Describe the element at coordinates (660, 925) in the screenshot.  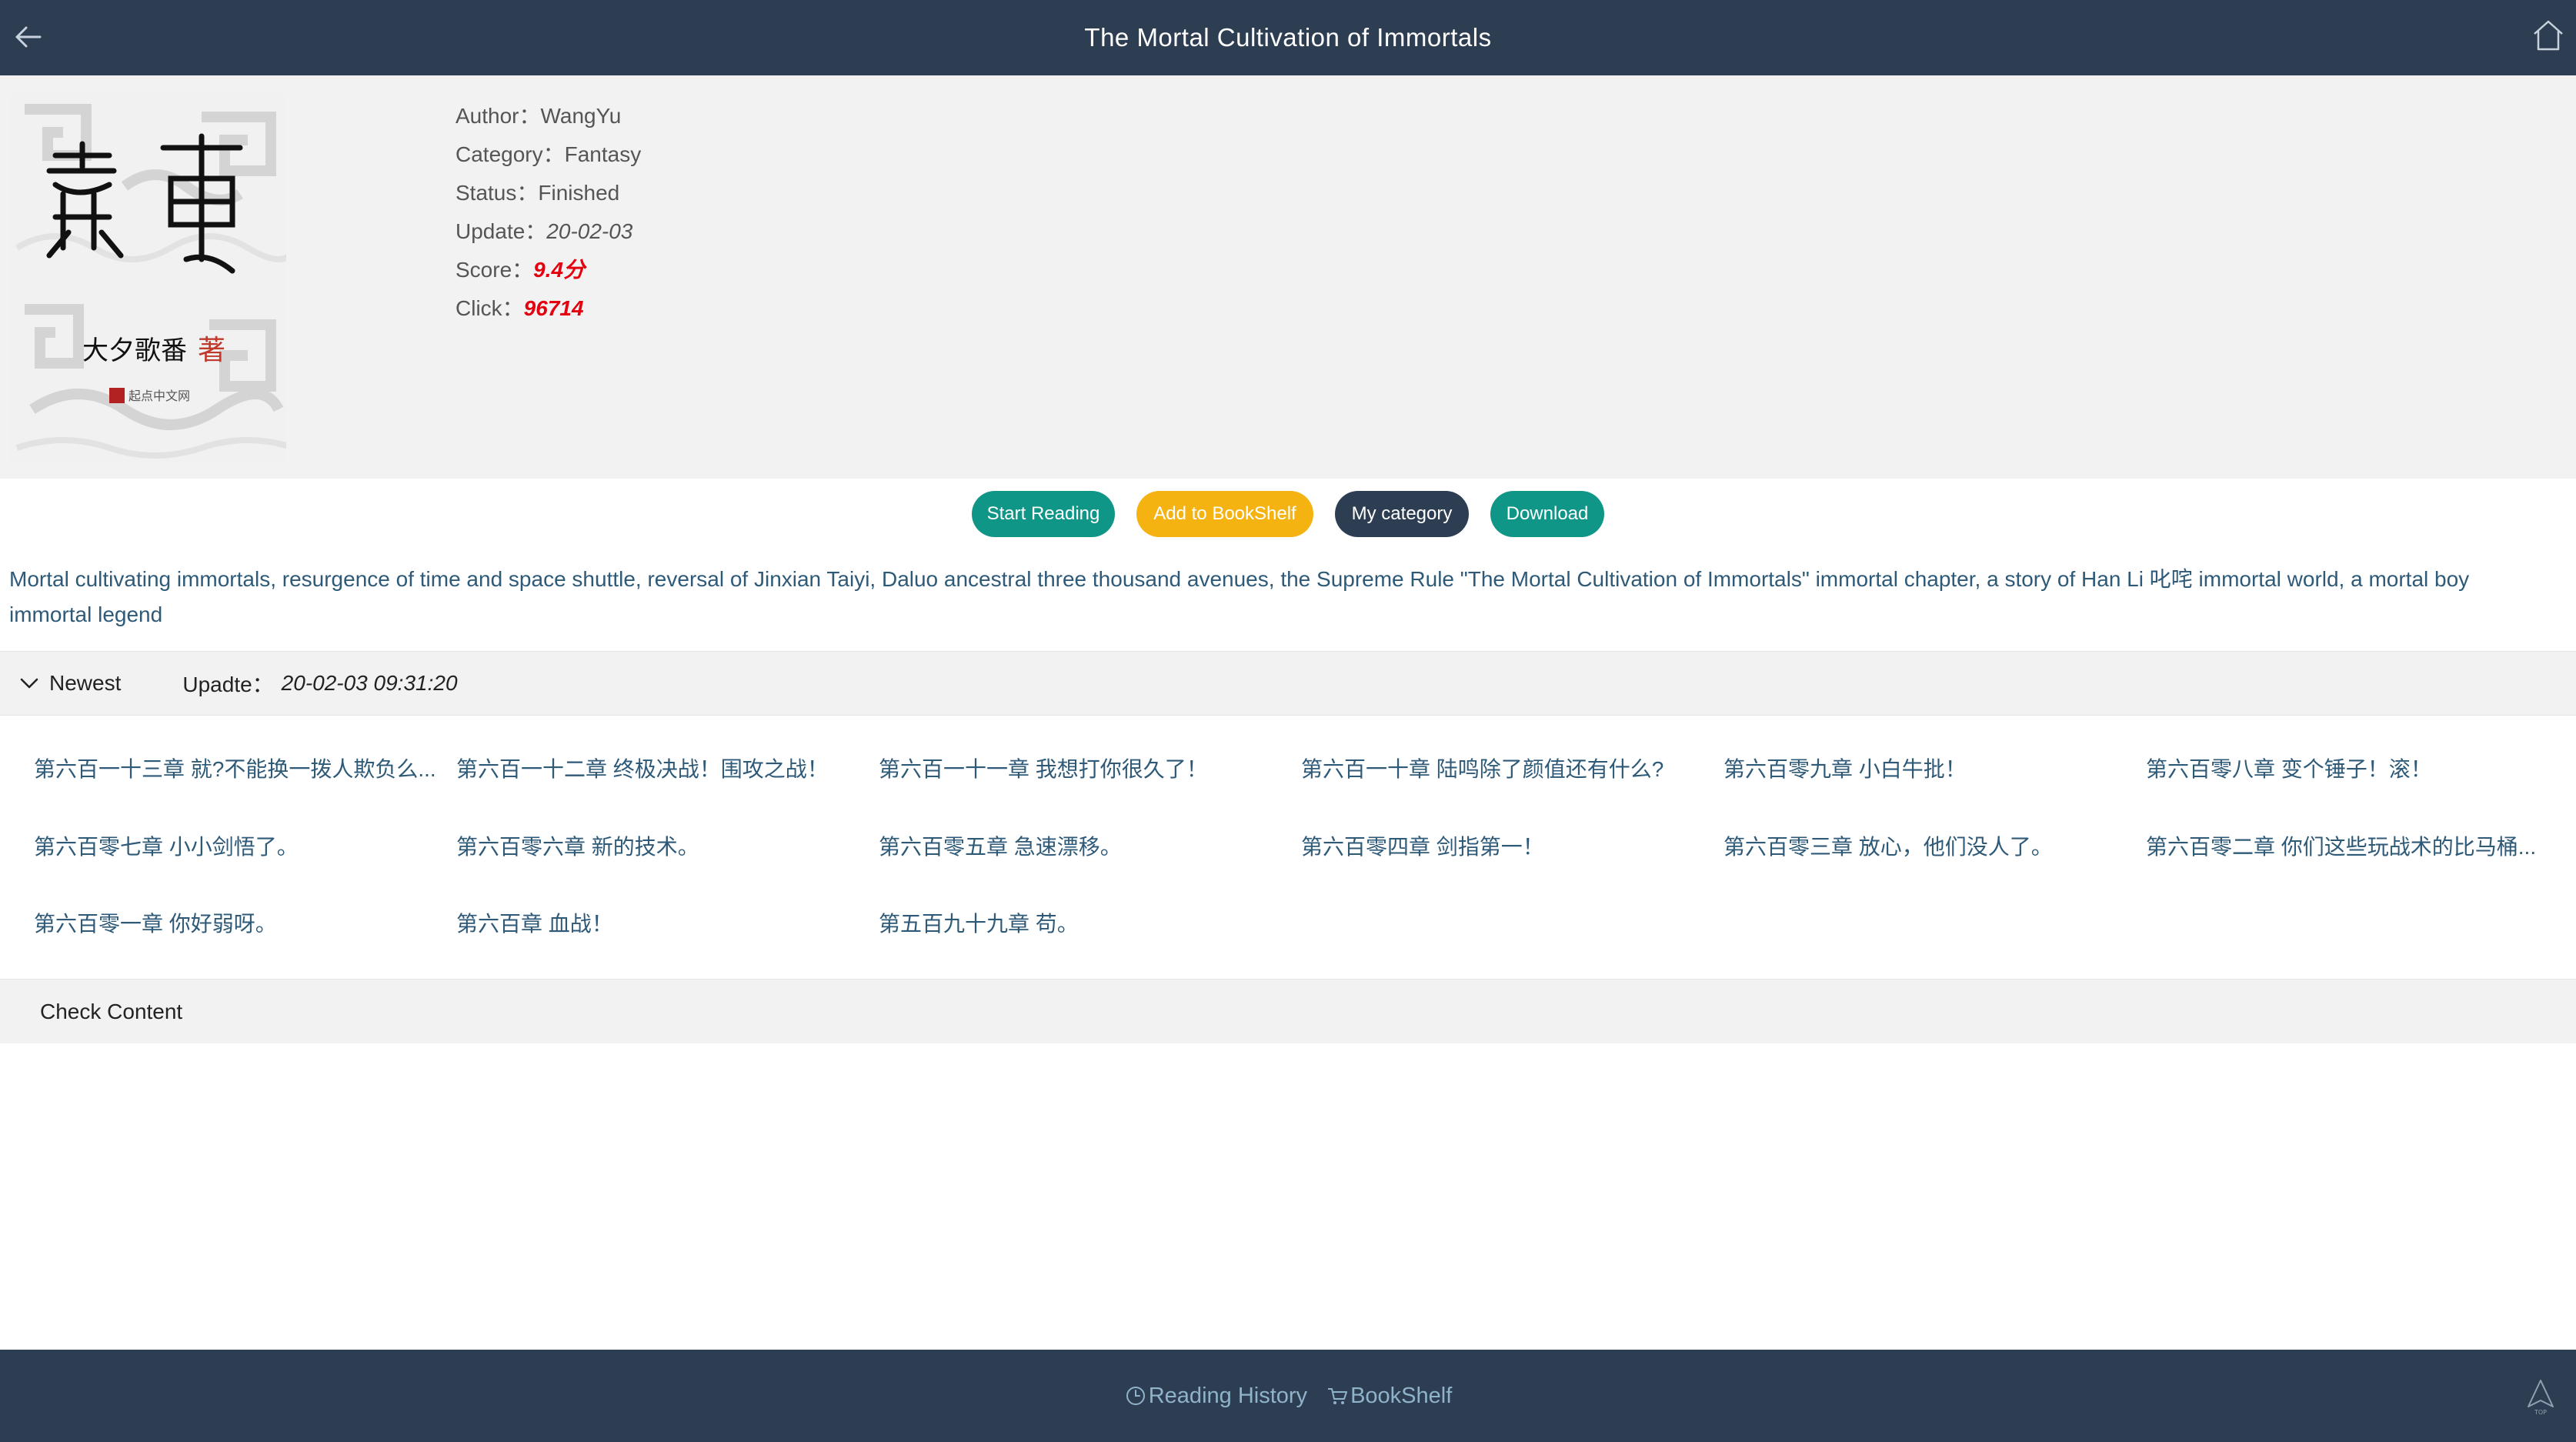
I see `chapter-link: 第六百章 血战！` at that location.